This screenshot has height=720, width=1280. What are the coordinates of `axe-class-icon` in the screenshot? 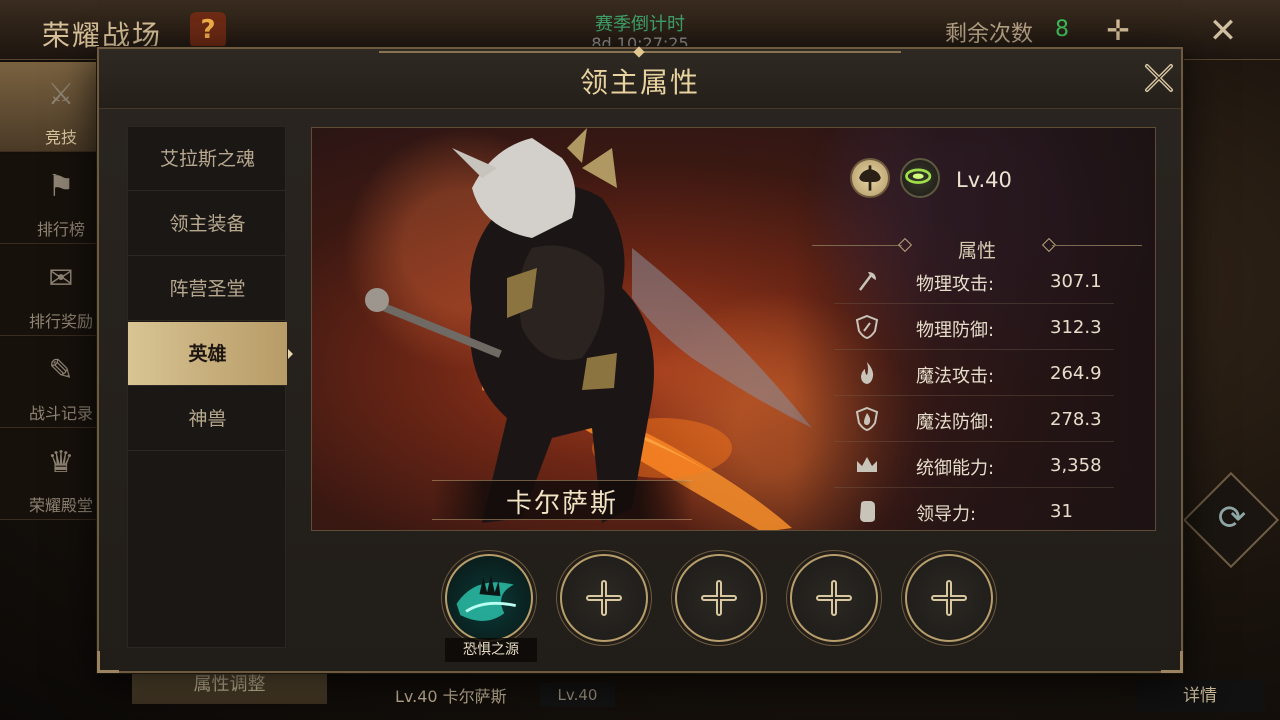 It's located at (870, 178).